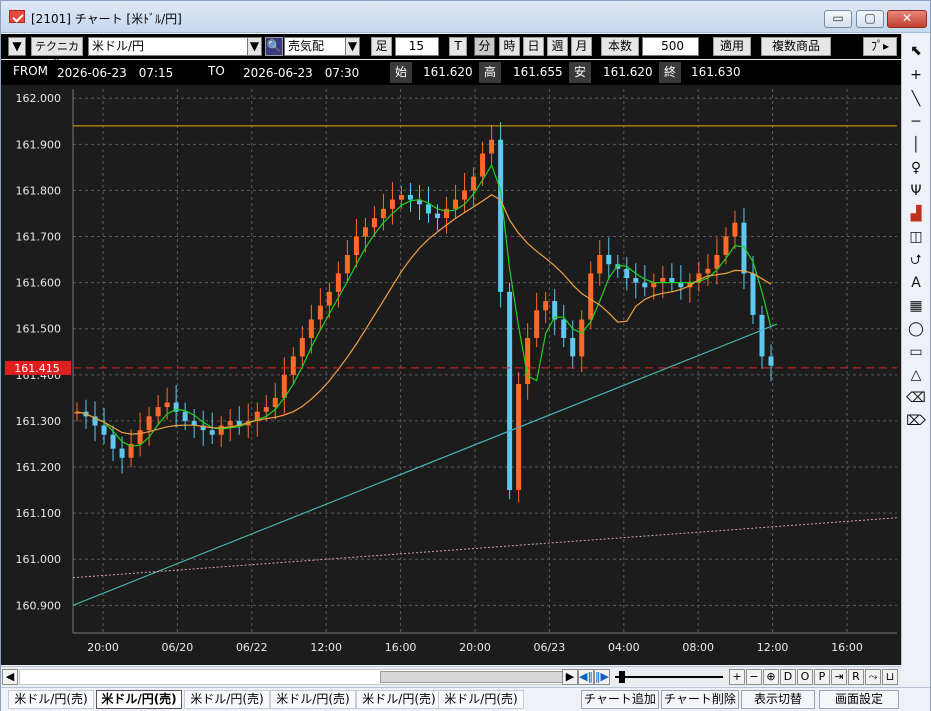  I want to click on grid-tool-icon: ▦, so click(916, 306).